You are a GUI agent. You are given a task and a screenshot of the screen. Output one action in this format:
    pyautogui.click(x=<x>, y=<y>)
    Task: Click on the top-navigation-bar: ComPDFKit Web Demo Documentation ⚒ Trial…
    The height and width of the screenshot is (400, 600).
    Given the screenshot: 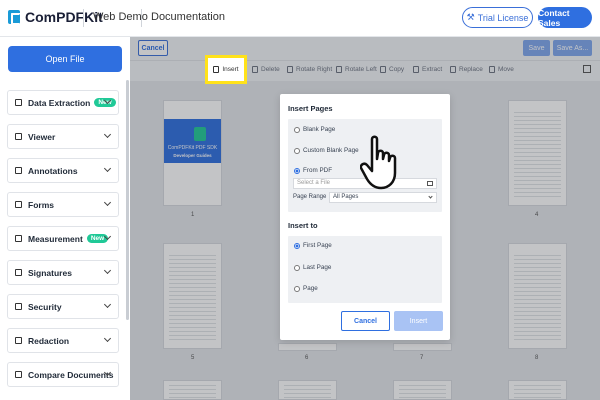 What is the action you would take?
    pyautogui.click(x=300, y=18)
    